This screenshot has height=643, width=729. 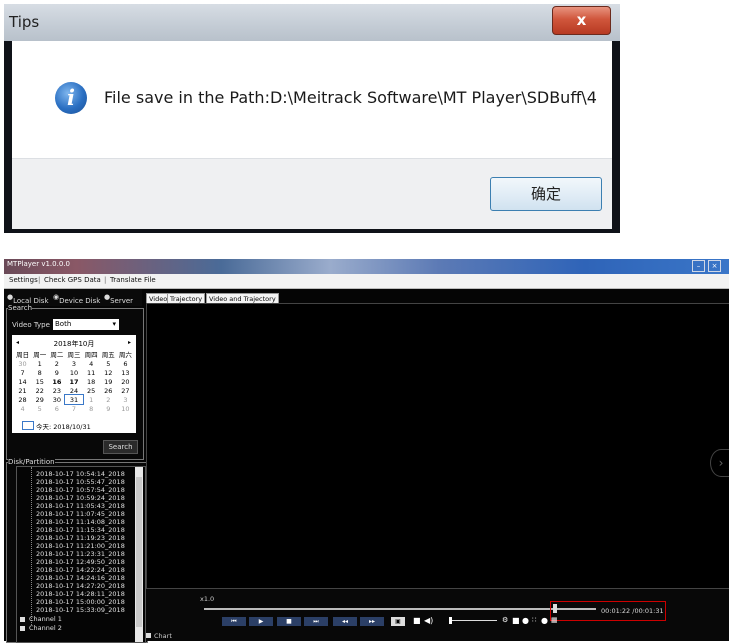 I want to click on calendar-day: 11, so click(x=91, y=372).